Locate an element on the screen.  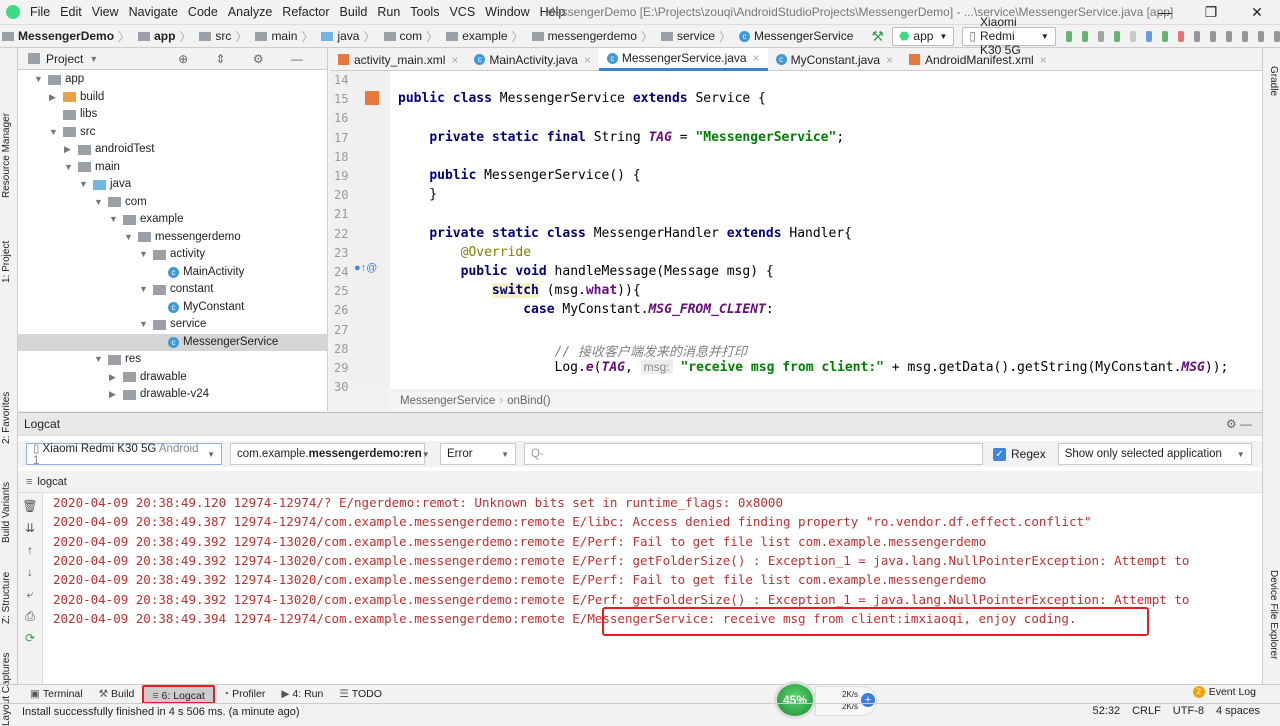
tab-messengerservice-java: c MessengerService.java × is located at coordinates (683, 59).